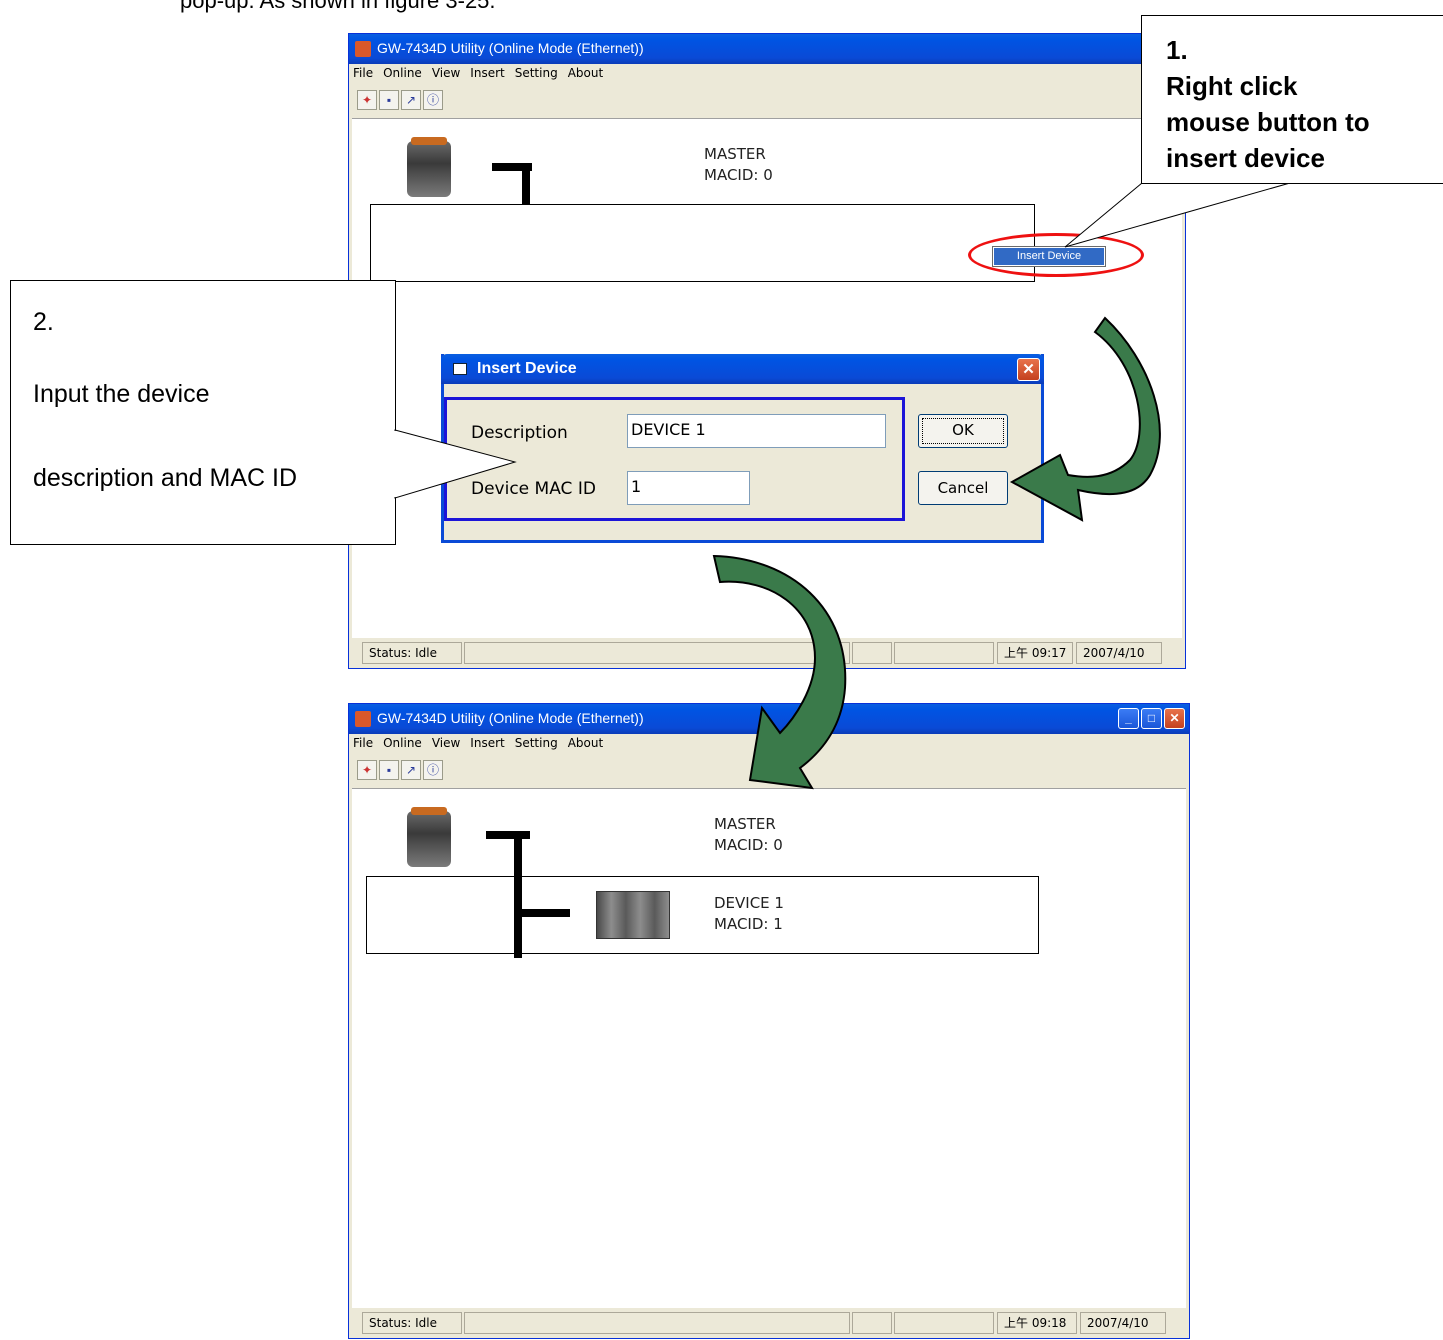  Describe the element at coordinates (688, 488) in the screenshot. I see `macid-input: 1` at that location.